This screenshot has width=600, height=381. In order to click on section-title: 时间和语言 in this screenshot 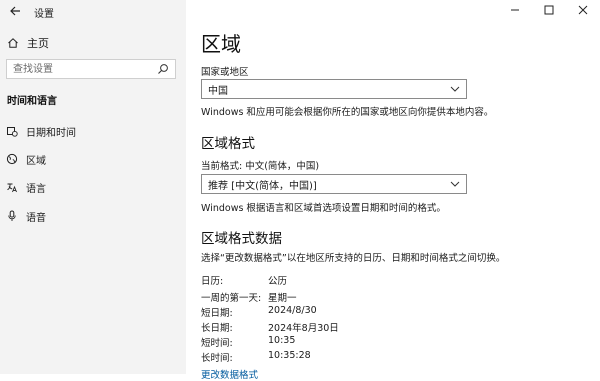, I will do `click(32, 101)`.